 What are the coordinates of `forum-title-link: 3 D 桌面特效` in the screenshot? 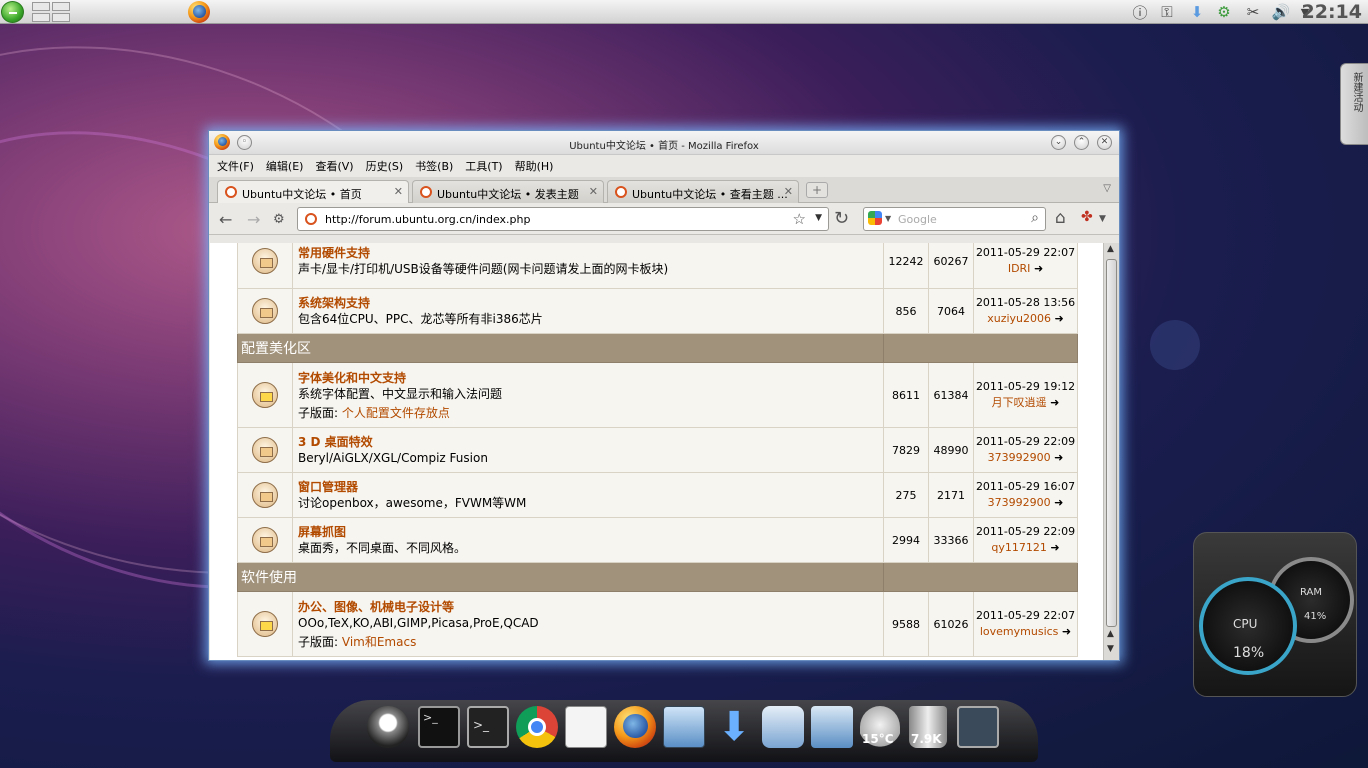 It's located at (588, 442).